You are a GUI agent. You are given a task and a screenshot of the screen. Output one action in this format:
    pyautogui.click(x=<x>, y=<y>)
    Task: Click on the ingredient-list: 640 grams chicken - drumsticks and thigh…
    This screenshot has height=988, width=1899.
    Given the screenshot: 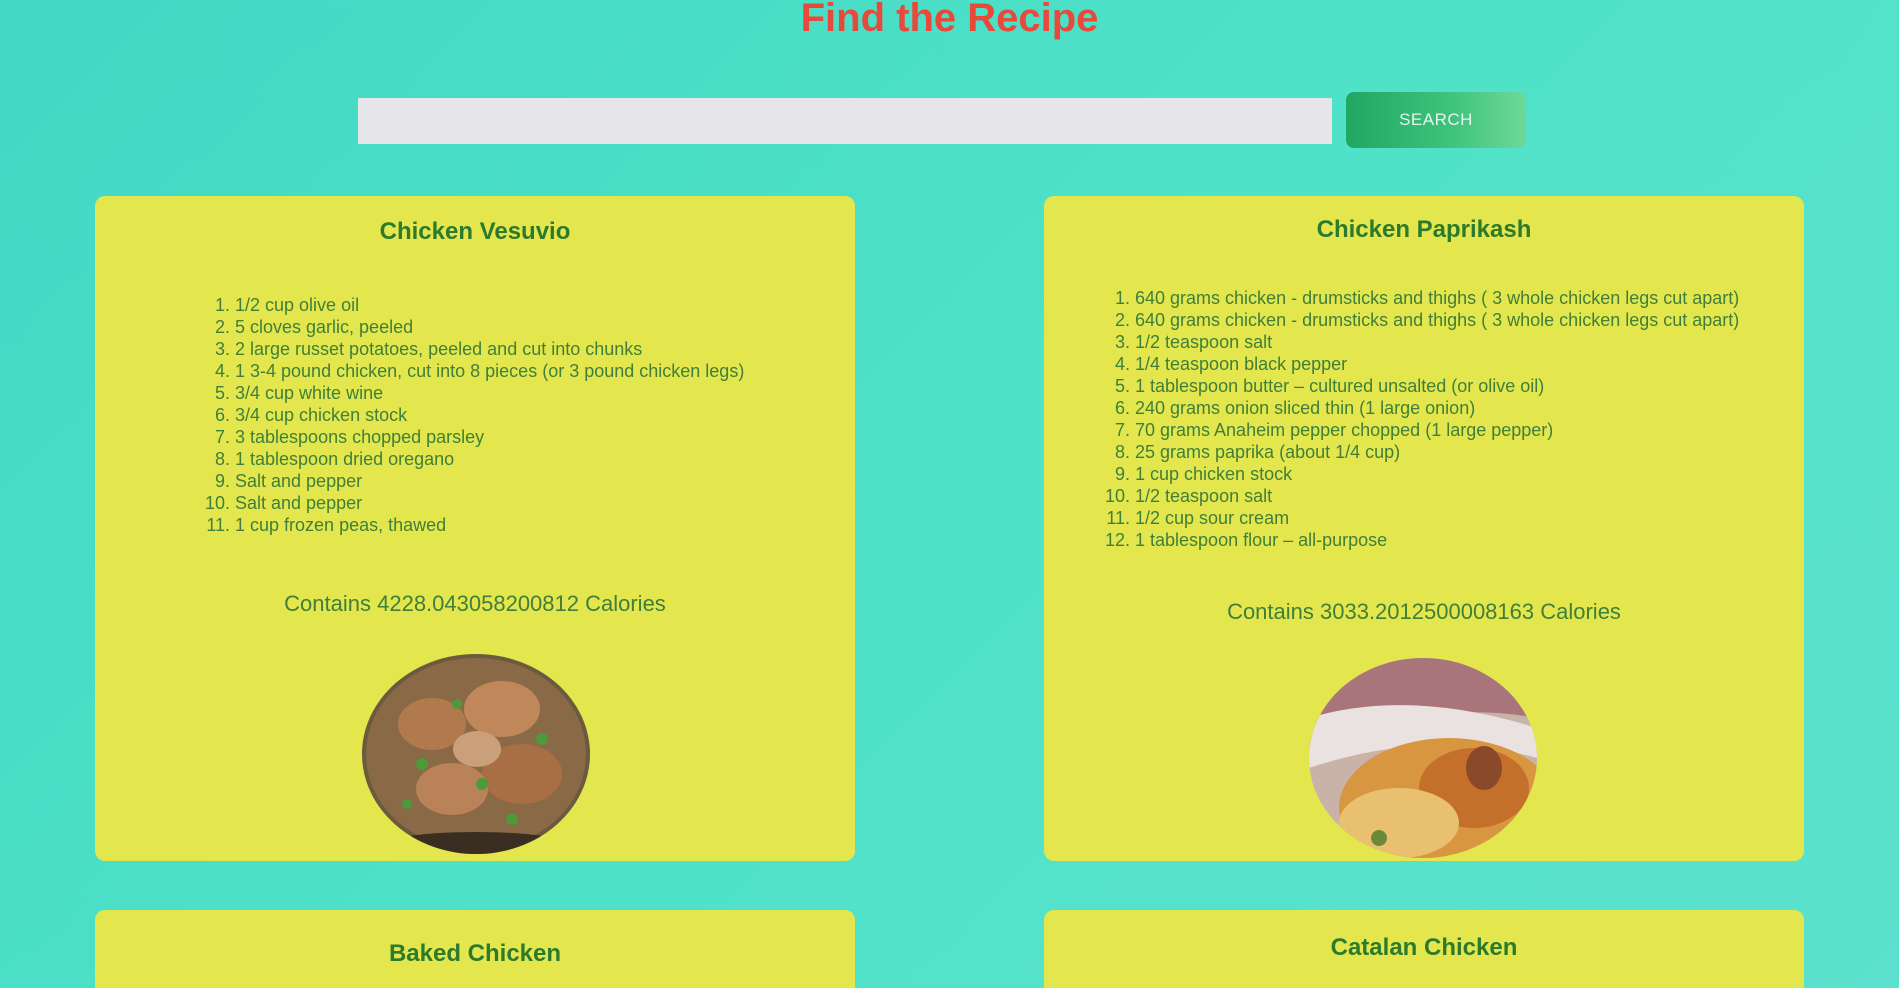 What is the action you would take?
    pyautogui.click(x=1417, y=419)
    